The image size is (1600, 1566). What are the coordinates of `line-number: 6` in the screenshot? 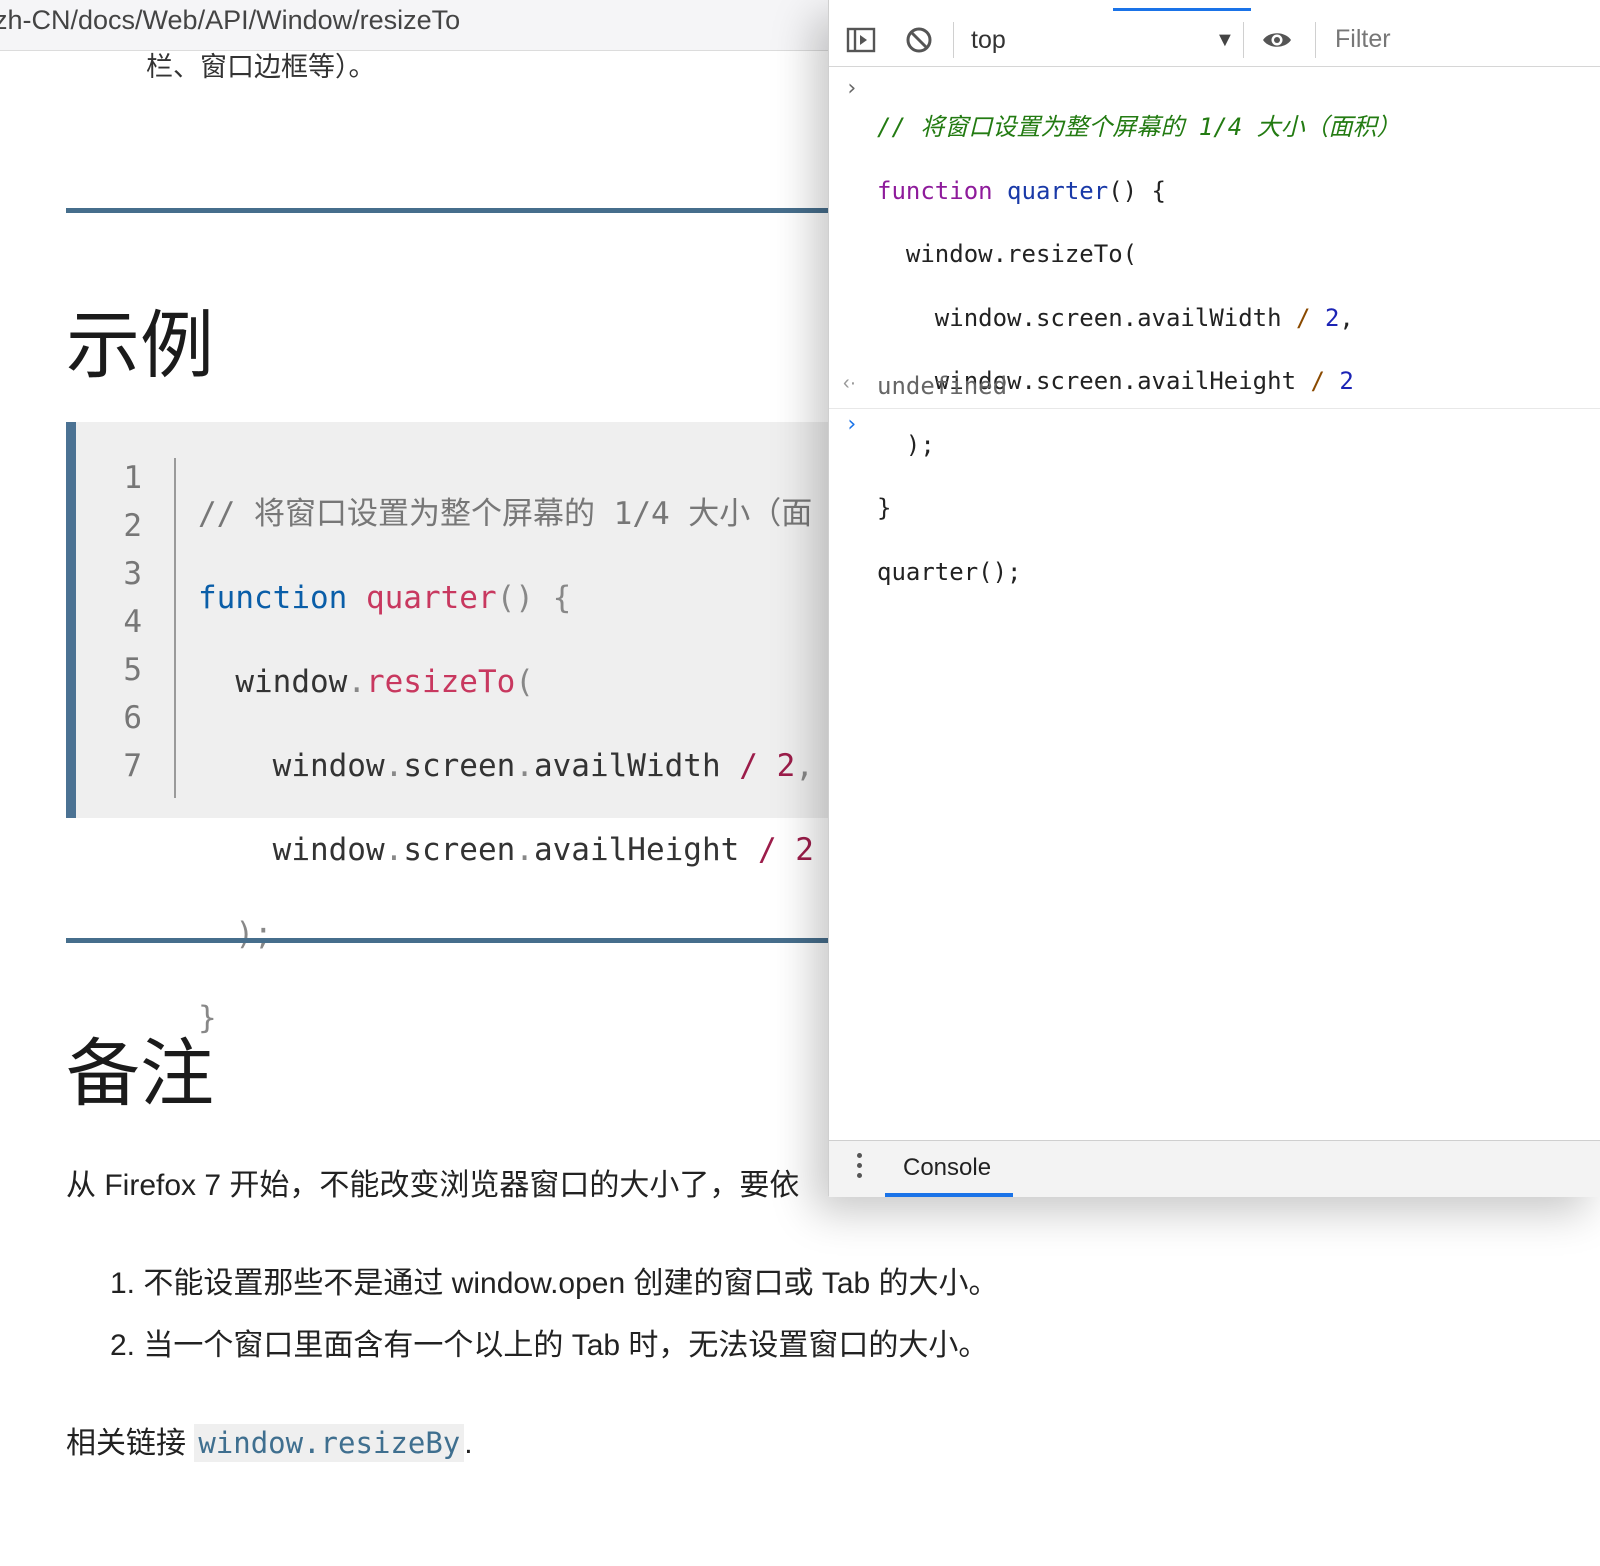 It's located at (132, 718).